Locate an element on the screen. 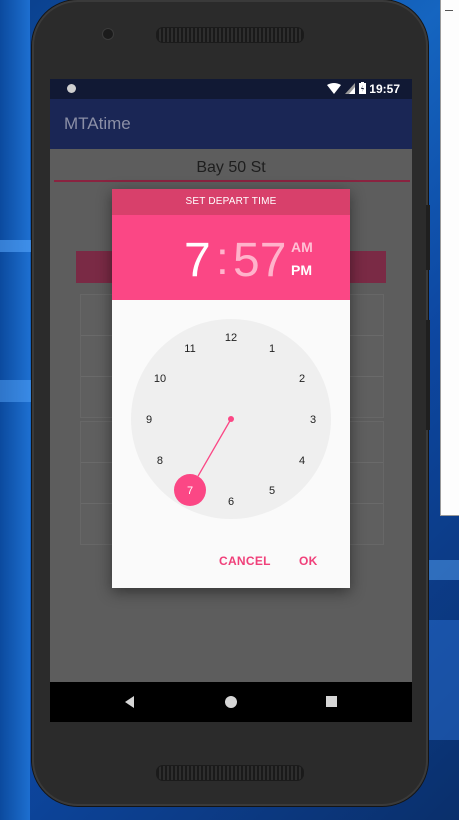 Image resolution: width=459 pixels, height=820 pixels. dialog-title: SET DEPART TIME is located at coordinates (231, 202).